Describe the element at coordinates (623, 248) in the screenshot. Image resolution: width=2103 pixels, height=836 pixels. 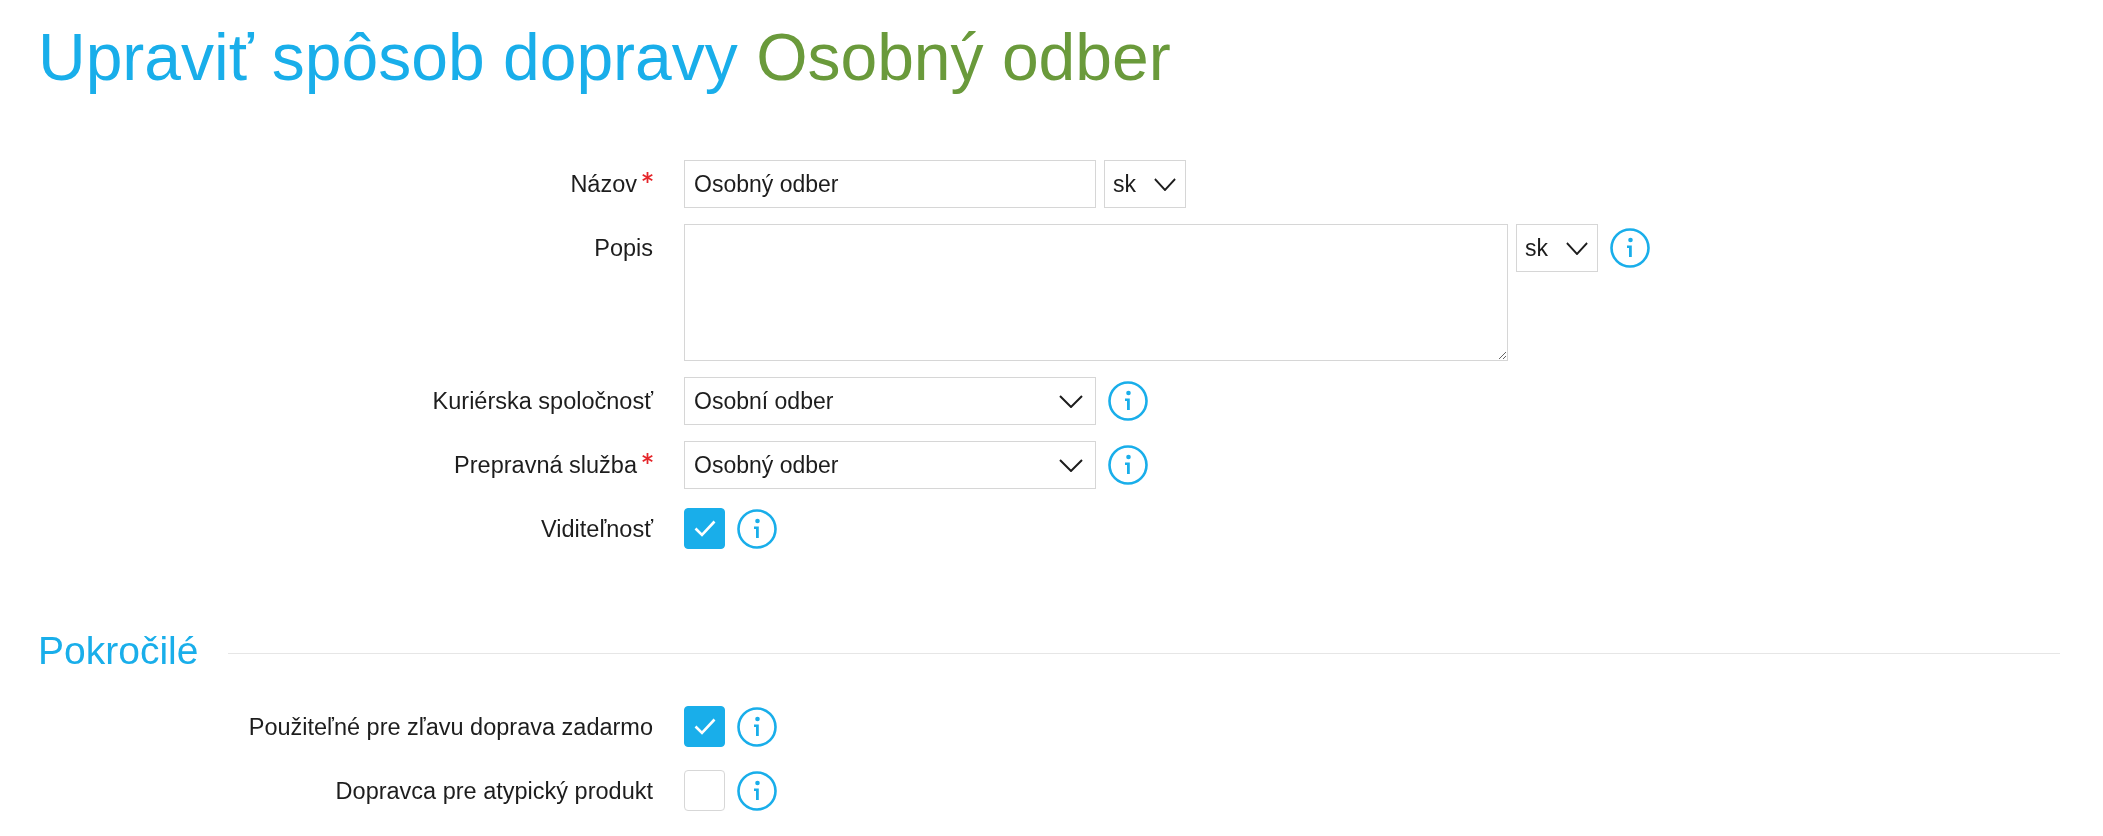
I see `field-label: Popis` at that location.